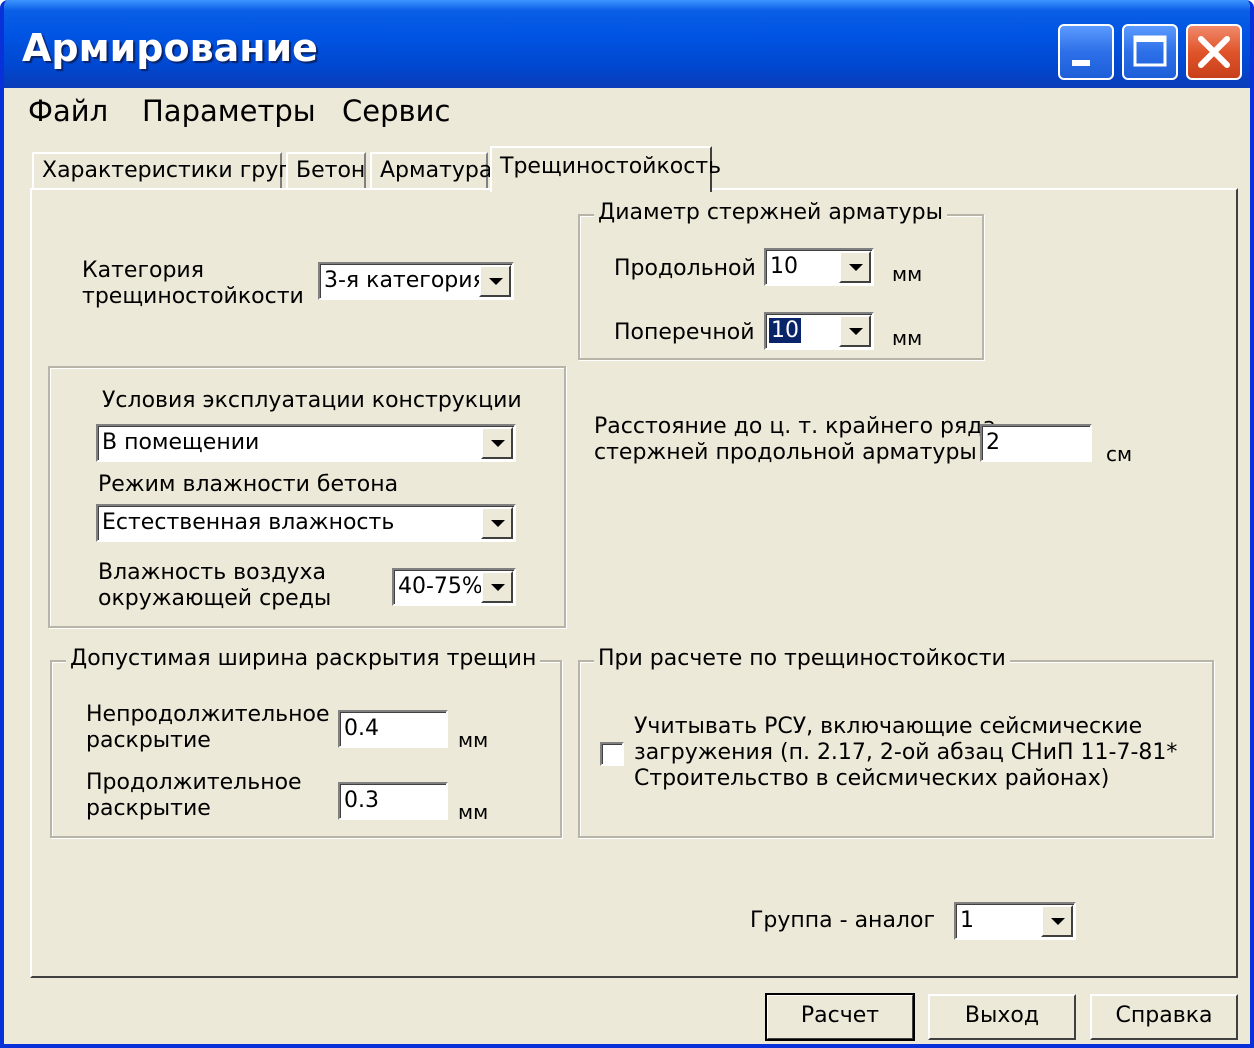 The height and width of the screenshot is (1048, 1254). I want to click on air-humidity-value: 40-75%, so click(440, 586).